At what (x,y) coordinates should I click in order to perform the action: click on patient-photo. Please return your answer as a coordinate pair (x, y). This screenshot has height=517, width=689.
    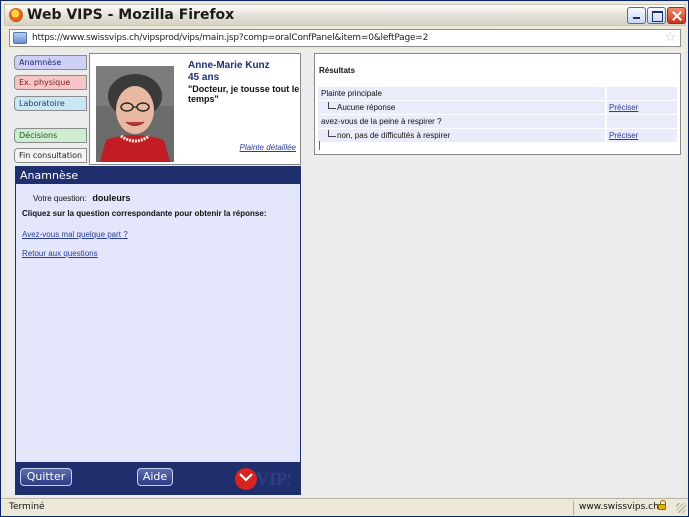
    Looking at the image, I should click on (135, 114).